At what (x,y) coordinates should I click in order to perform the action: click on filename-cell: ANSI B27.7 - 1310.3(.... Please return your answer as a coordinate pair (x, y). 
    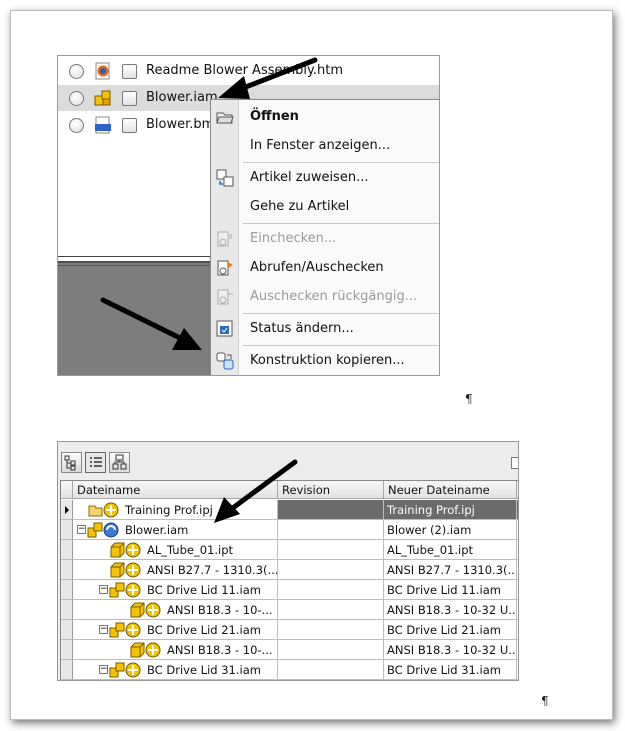
    Looking at the image, I should click on (175, 570).